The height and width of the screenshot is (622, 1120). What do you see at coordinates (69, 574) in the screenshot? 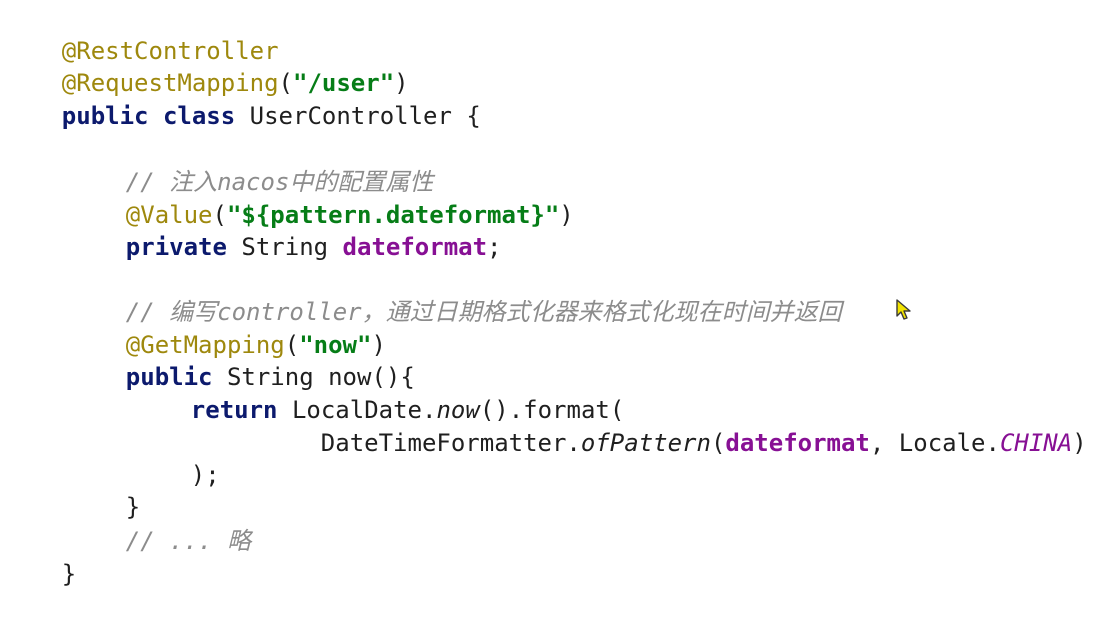
I see `closing-brace-token: }` at bounding box center [69, 574].